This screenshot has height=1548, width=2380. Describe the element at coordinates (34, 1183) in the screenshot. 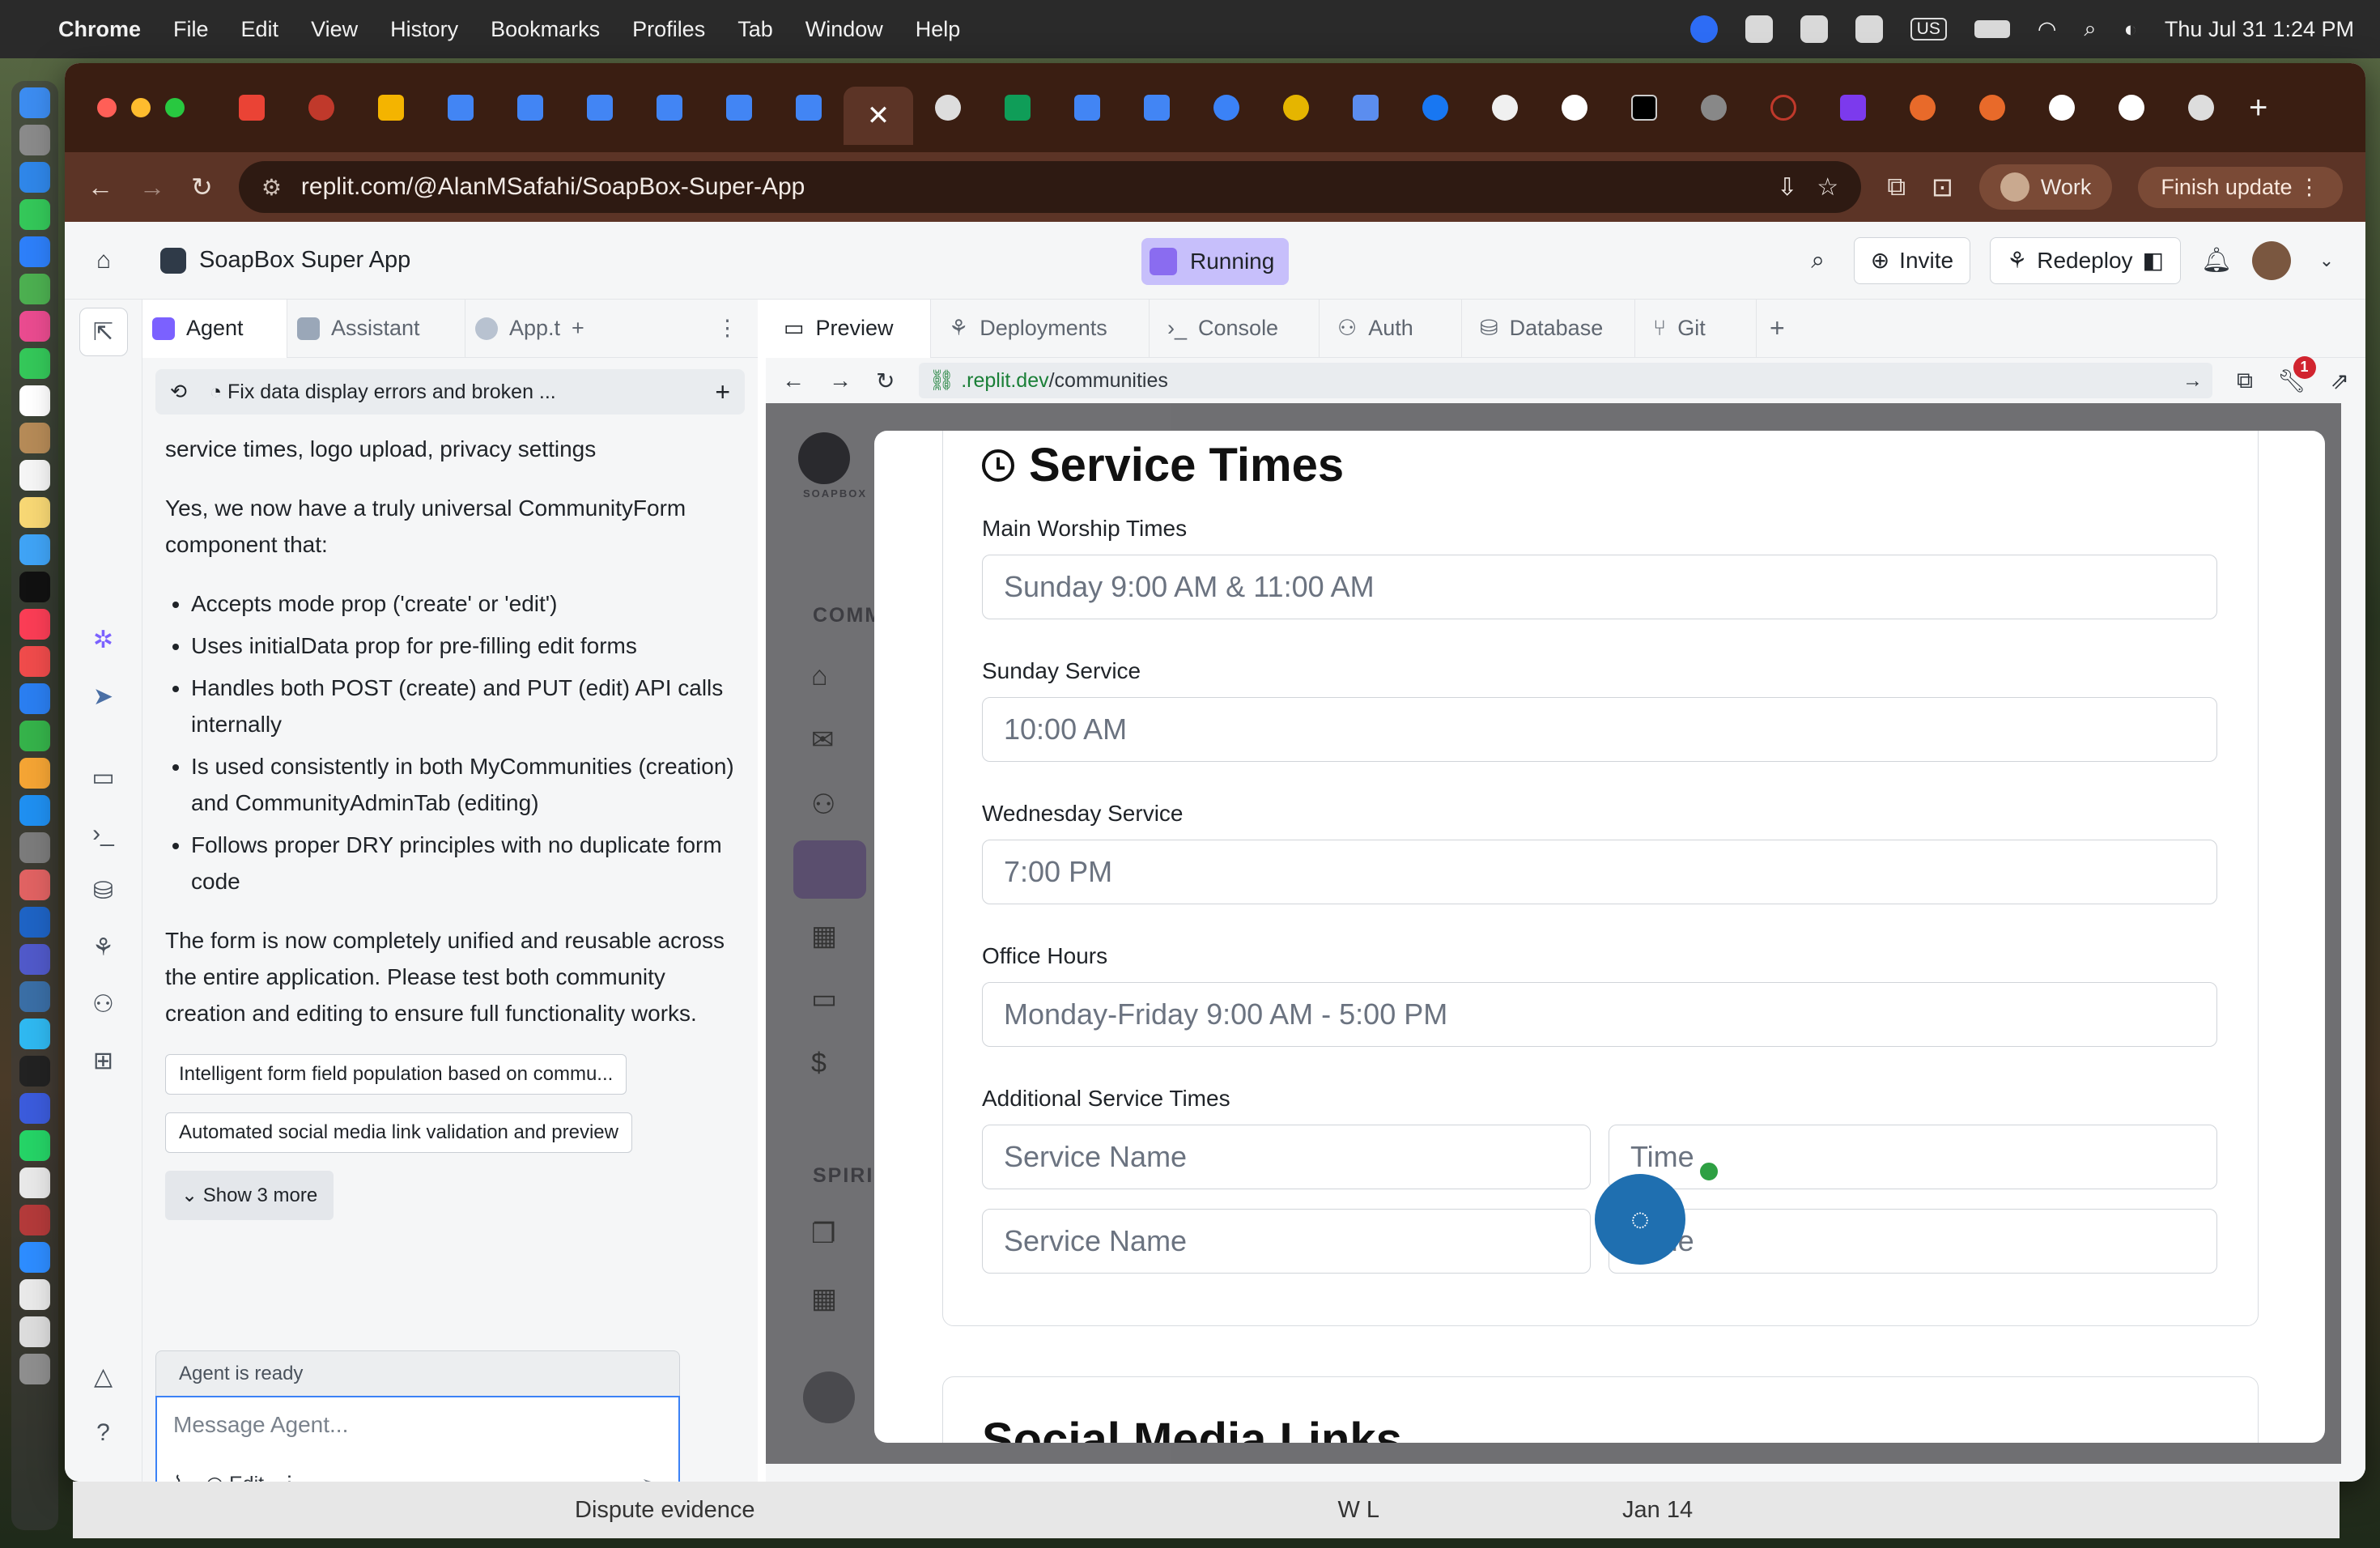

I see `chrome-dock-icon` at that location.